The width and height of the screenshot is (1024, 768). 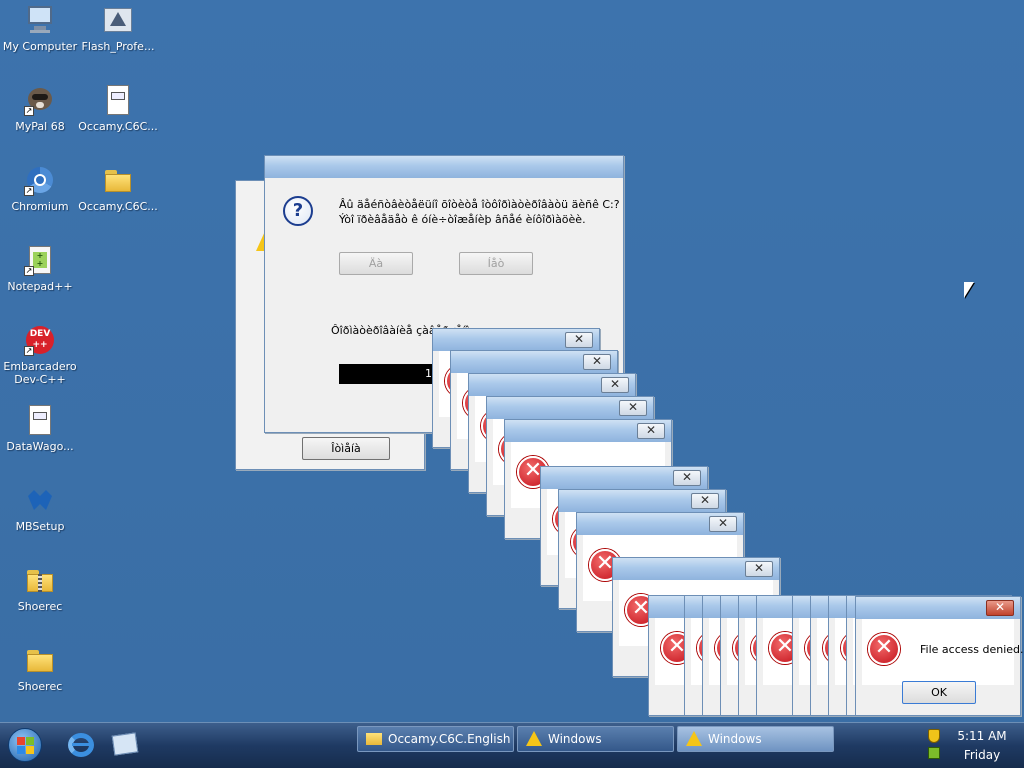 What do you see at coordinates (40, 500) in the screenshot?
I see `malwarebytes-icon` at bounding box center [40, 500].